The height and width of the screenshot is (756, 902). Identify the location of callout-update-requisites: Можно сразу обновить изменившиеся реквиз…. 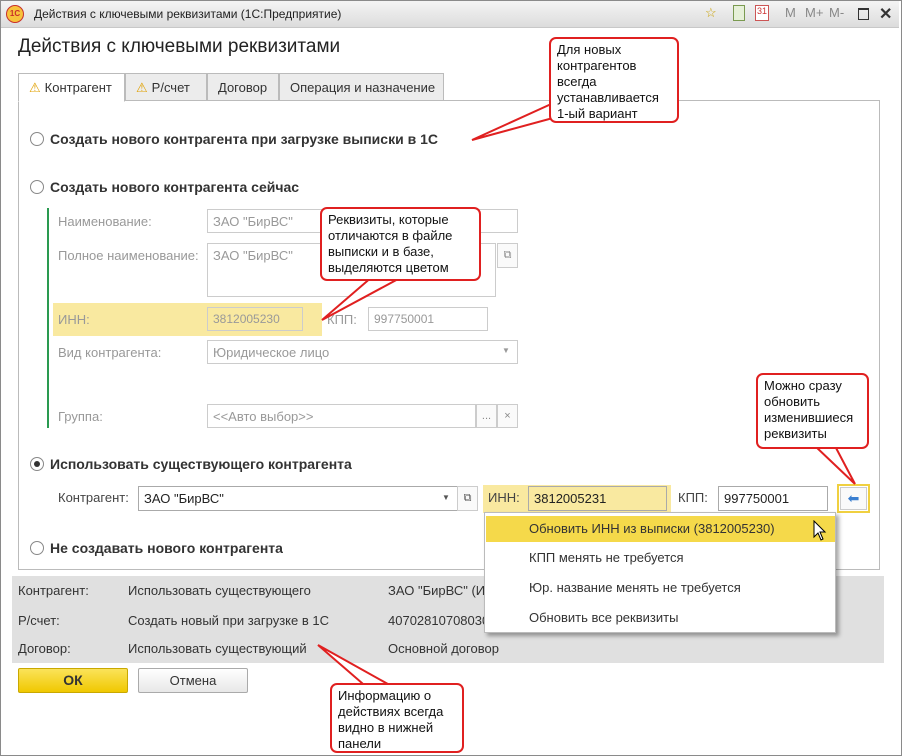
(812, 411).